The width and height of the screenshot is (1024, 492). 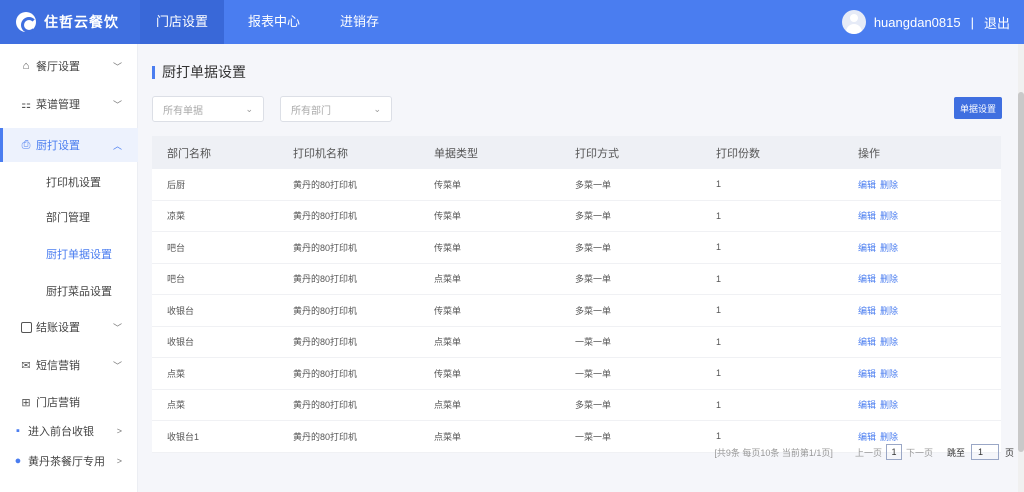 I want to click on department-filter-select: 所有部门 ⌄, so click(x=336, y=109).